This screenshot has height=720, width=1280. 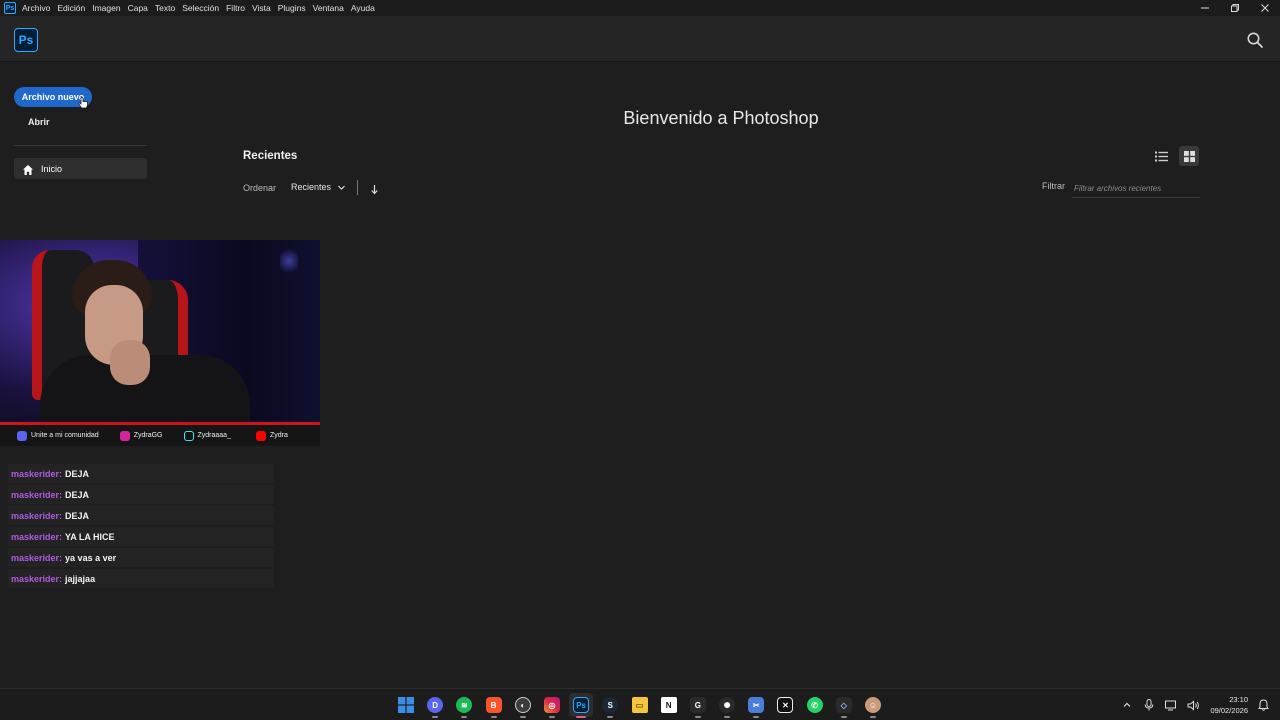 What do you see at coordinates (106, 8) in the screenshot?
I see `menu-imagen: Imagen` at bounding box center [106, 8].